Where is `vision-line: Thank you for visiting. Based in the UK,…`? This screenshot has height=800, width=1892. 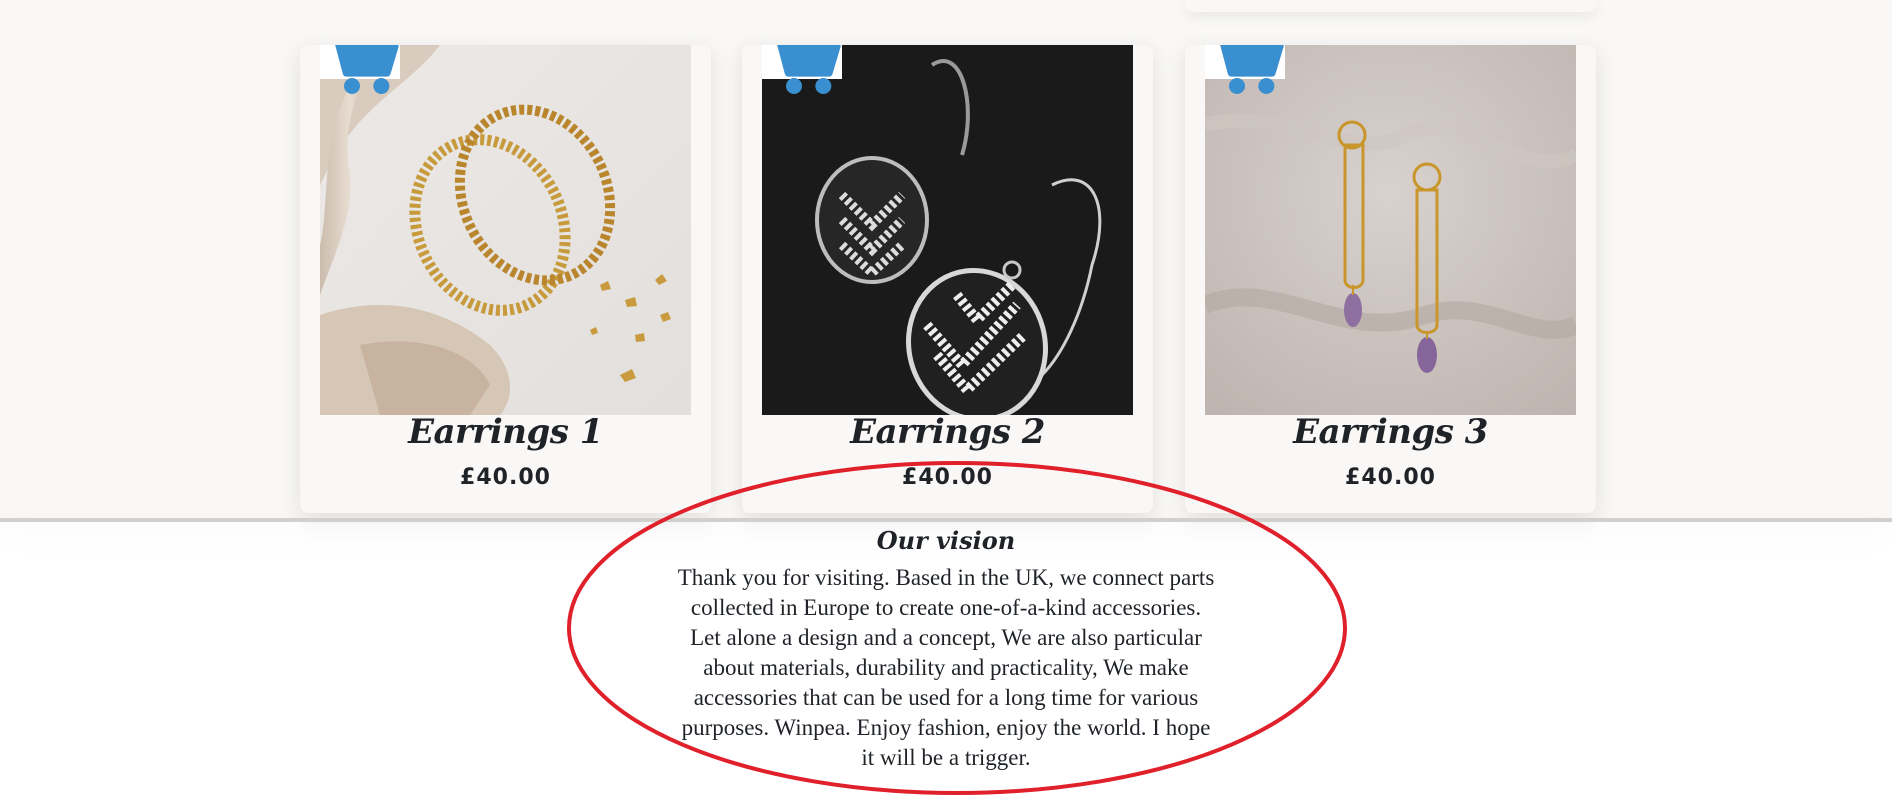 vision-line: Thank you for visiting. Based in the UK,… is located at coordinates (946, 577).